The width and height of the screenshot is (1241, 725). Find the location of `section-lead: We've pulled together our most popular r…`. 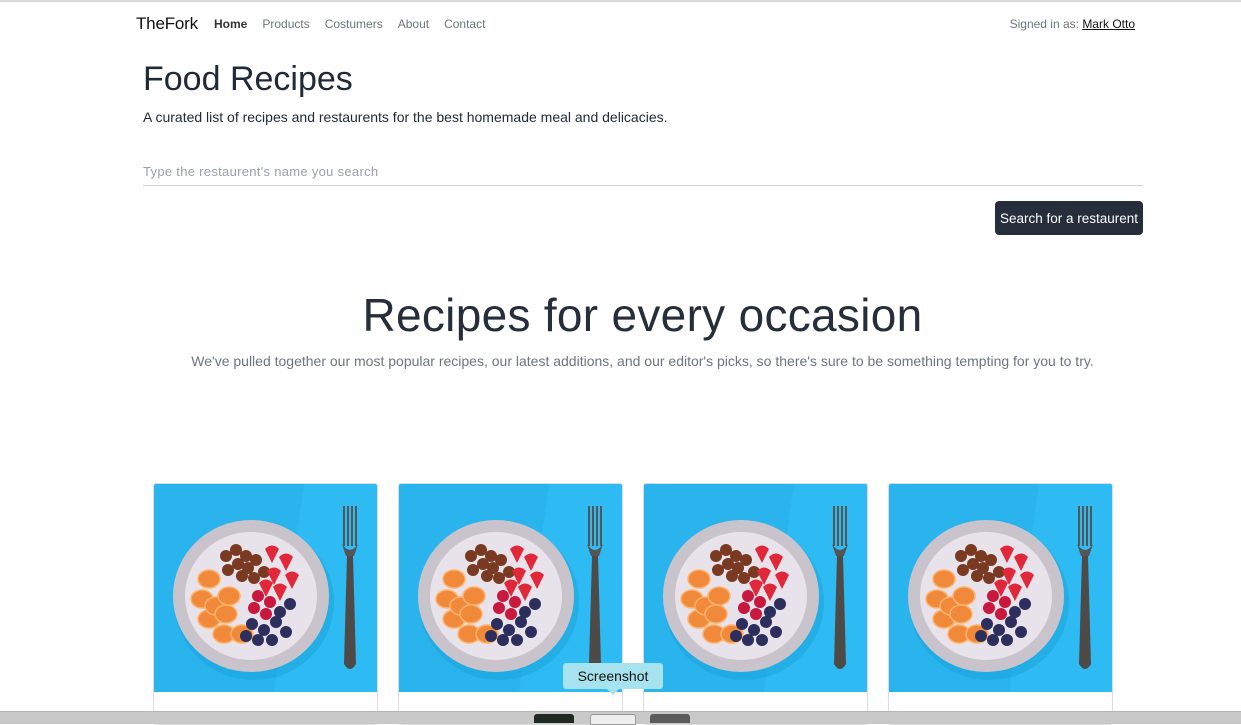

section-lead: We've pulled together our most popular r… is located at coordinates (642, 361).